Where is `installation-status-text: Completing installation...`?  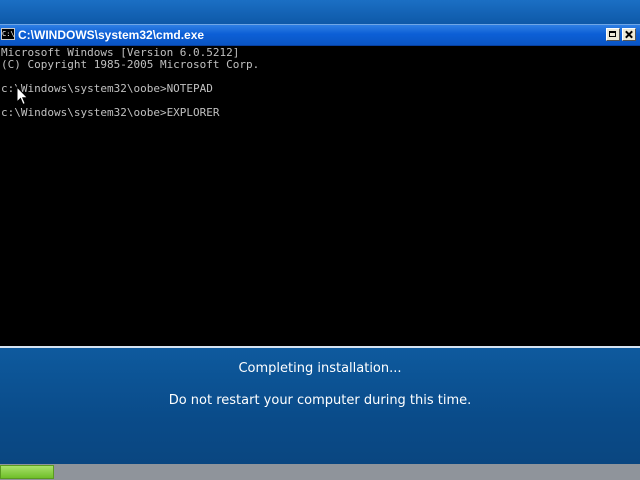 installation-status-text: Completing installation... is located at coordinates (320, 368).